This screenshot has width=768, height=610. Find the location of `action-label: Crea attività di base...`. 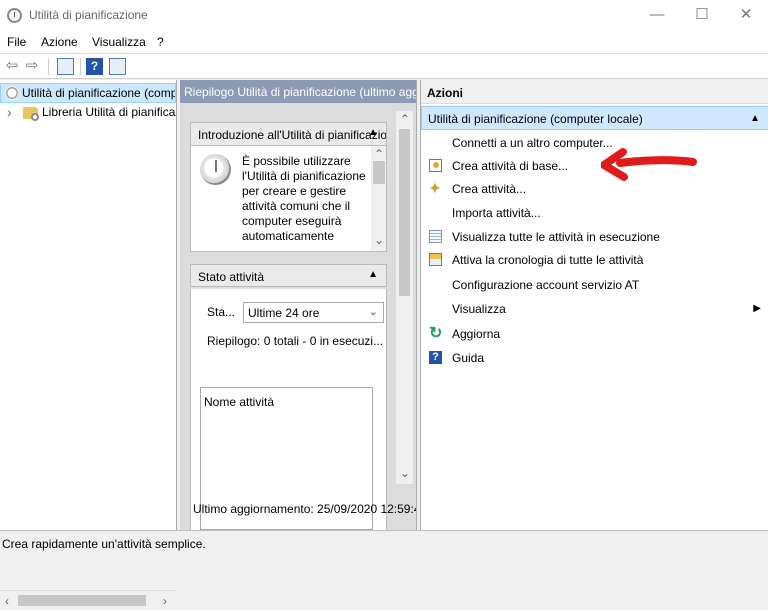

action-label: Crea attività di base... is located at coordinates (510, 166).